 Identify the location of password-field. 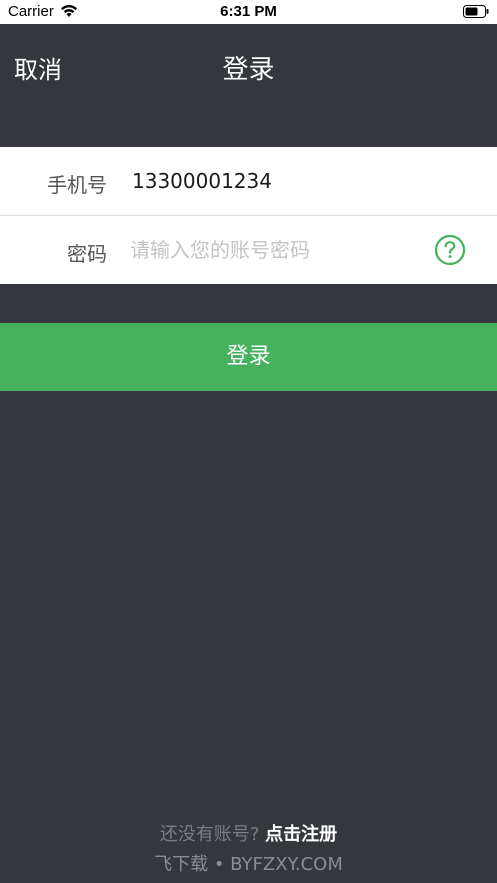
(270, 250).